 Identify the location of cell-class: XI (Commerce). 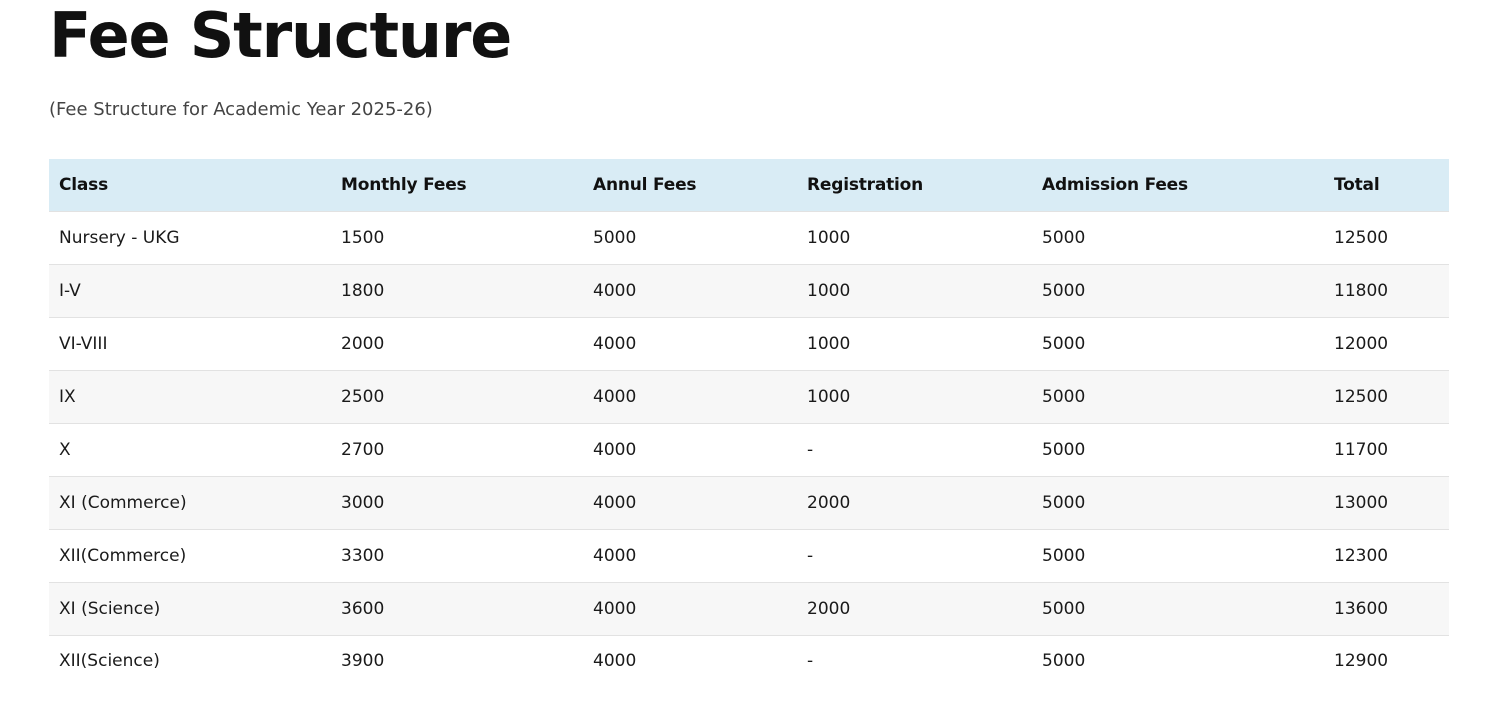
(190, 503).